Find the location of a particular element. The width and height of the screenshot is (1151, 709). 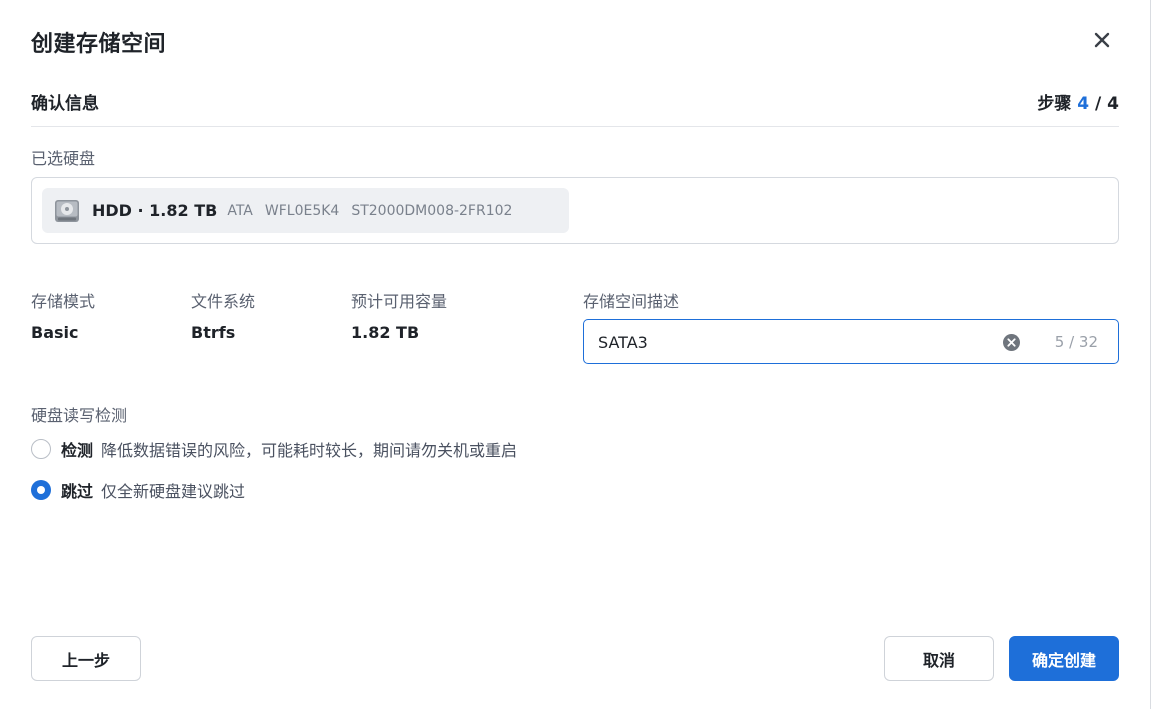

step-title: 确认信息 is located at coordinates (65, 104).